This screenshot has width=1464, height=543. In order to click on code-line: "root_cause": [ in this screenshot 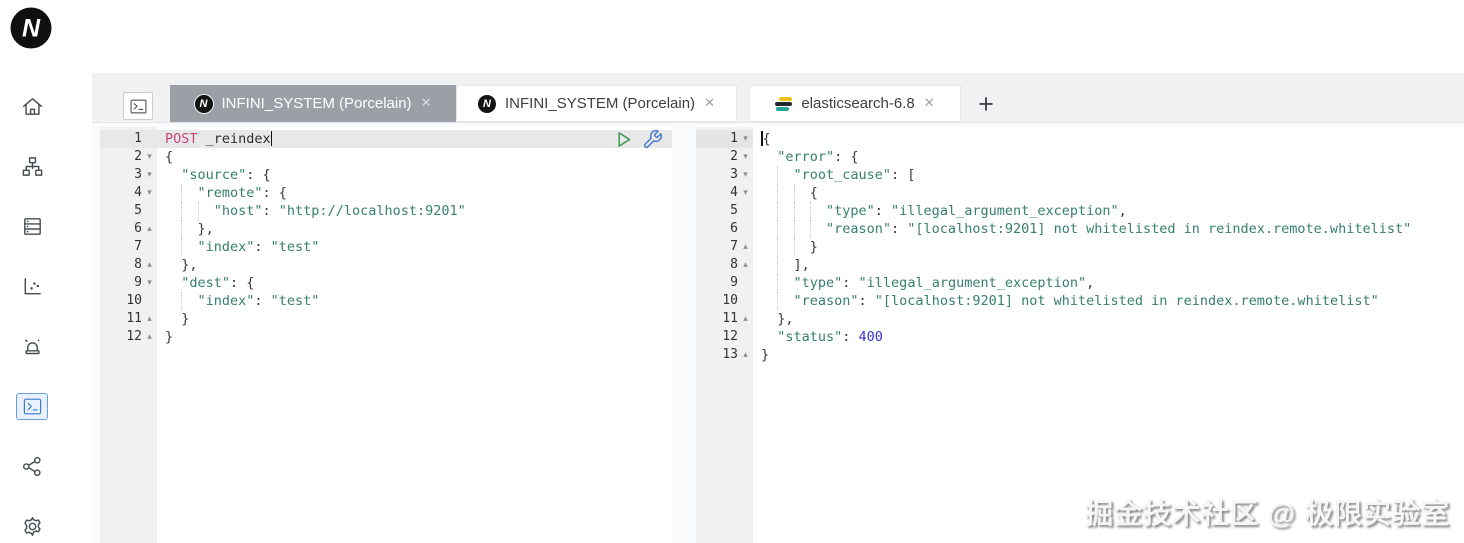, I will do `click(1108, 175)`.